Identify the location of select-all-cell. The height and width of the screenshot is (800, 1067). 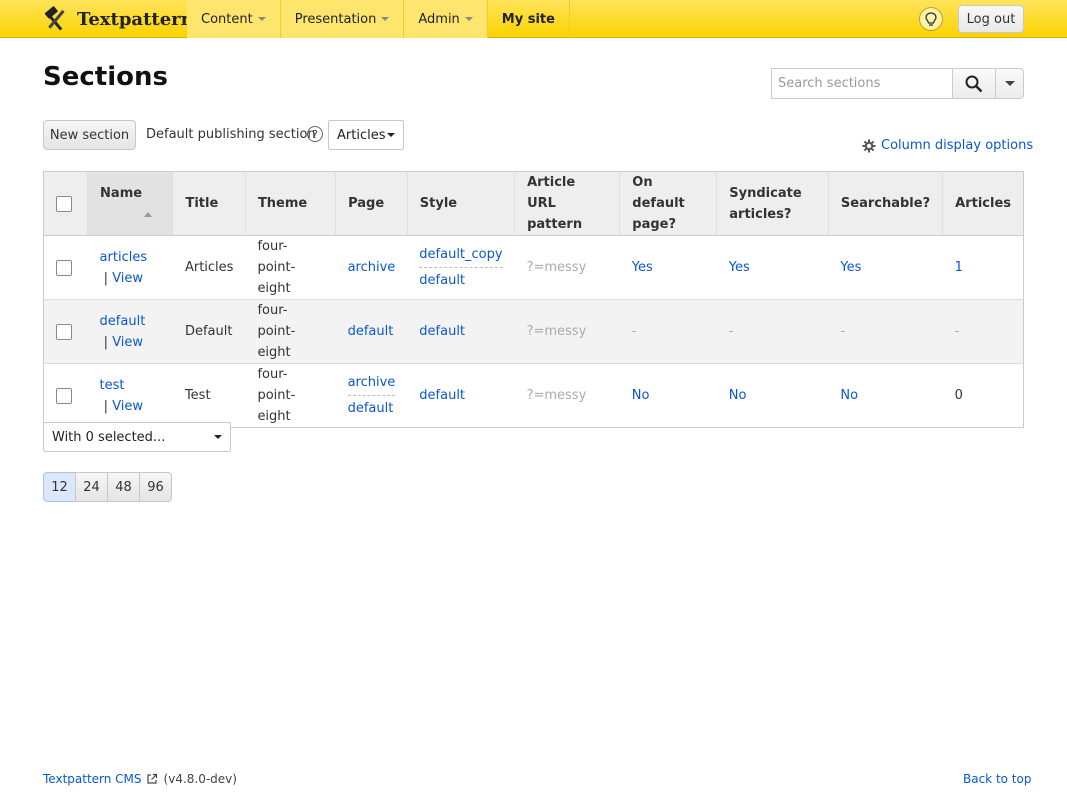
(66, 203).